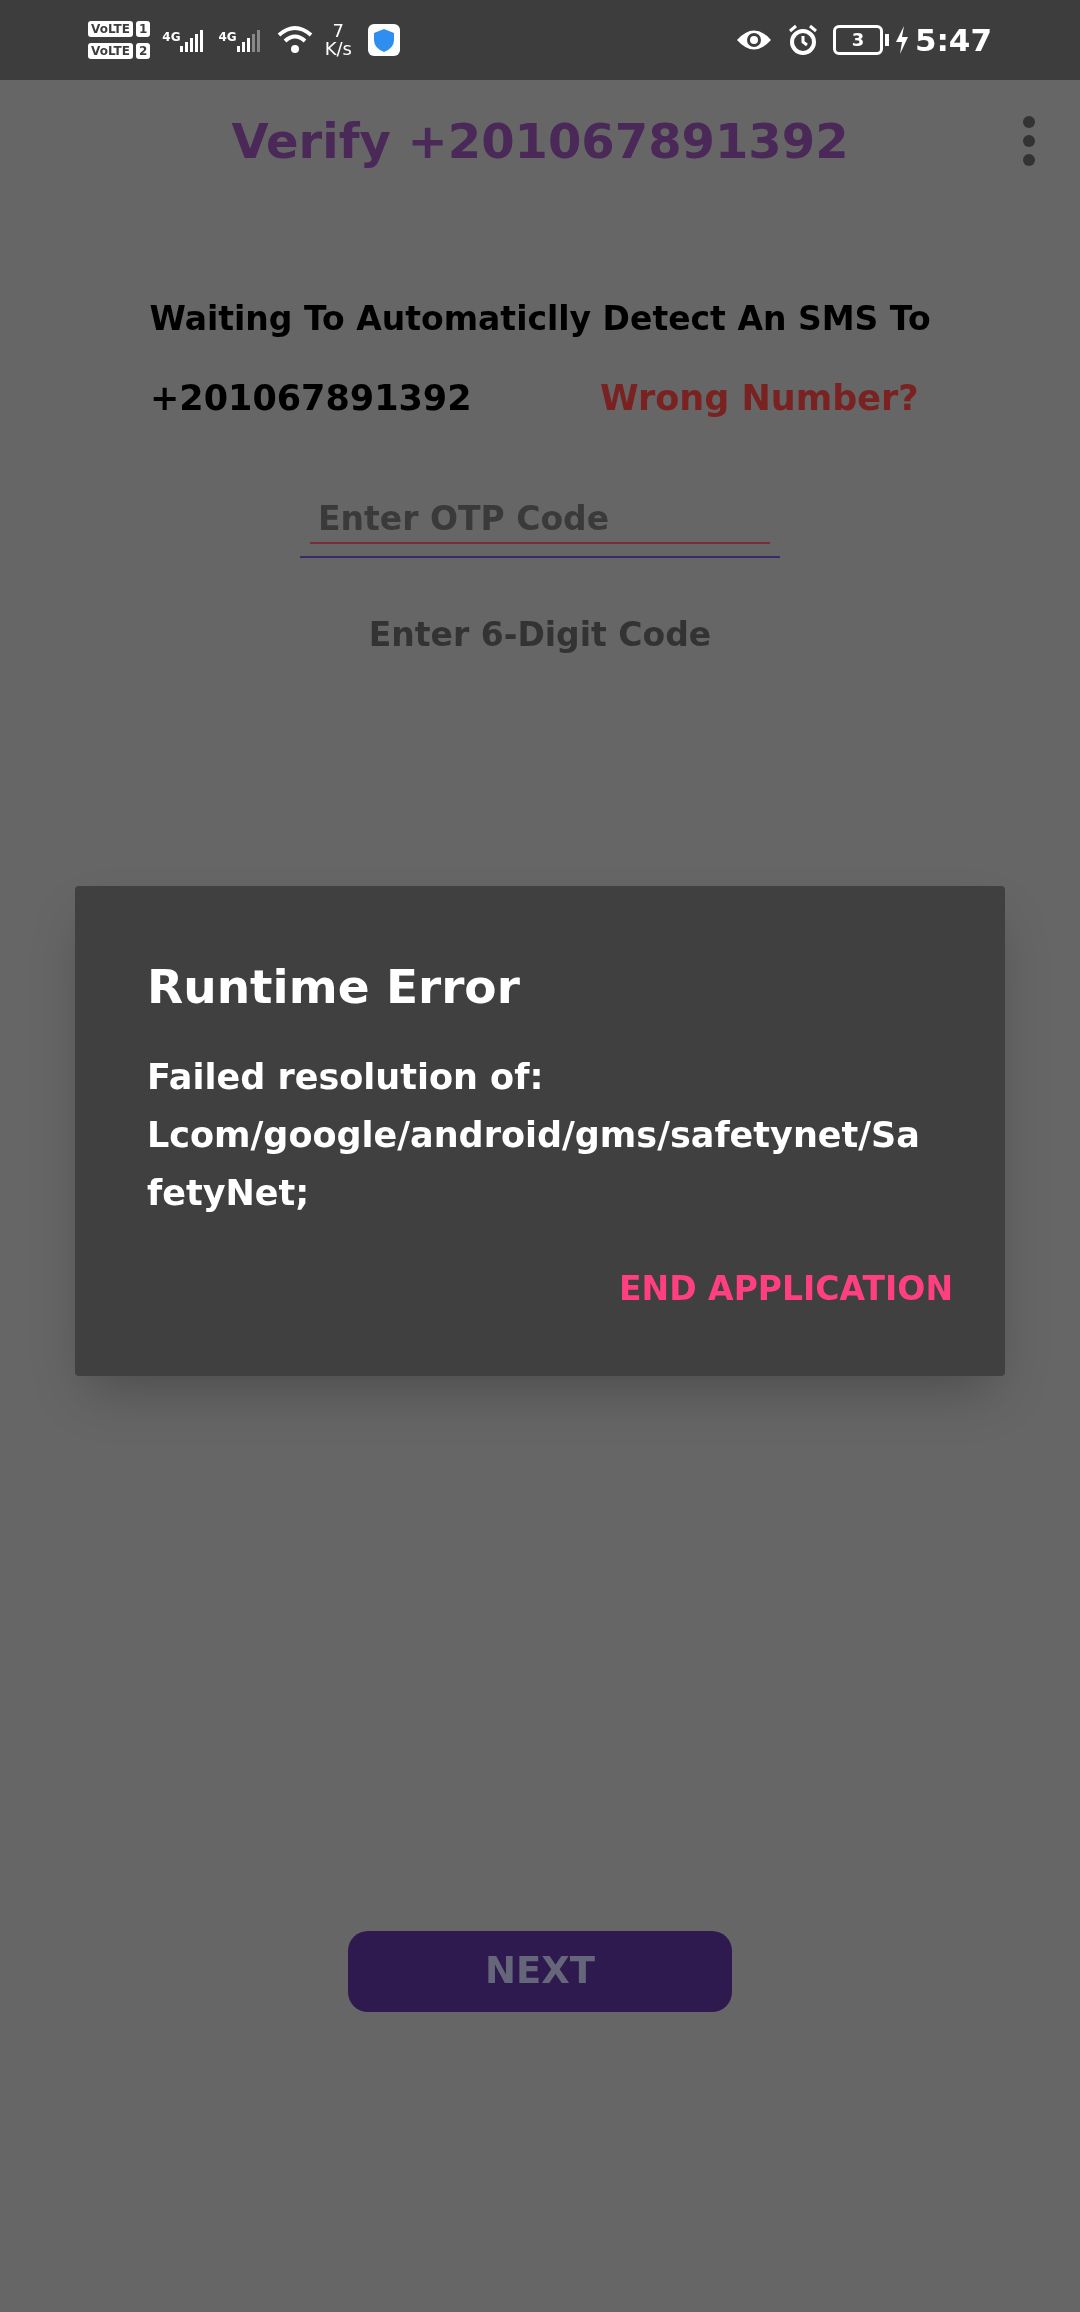  I want to click on speed-unit: K/s, so click(338, 49).